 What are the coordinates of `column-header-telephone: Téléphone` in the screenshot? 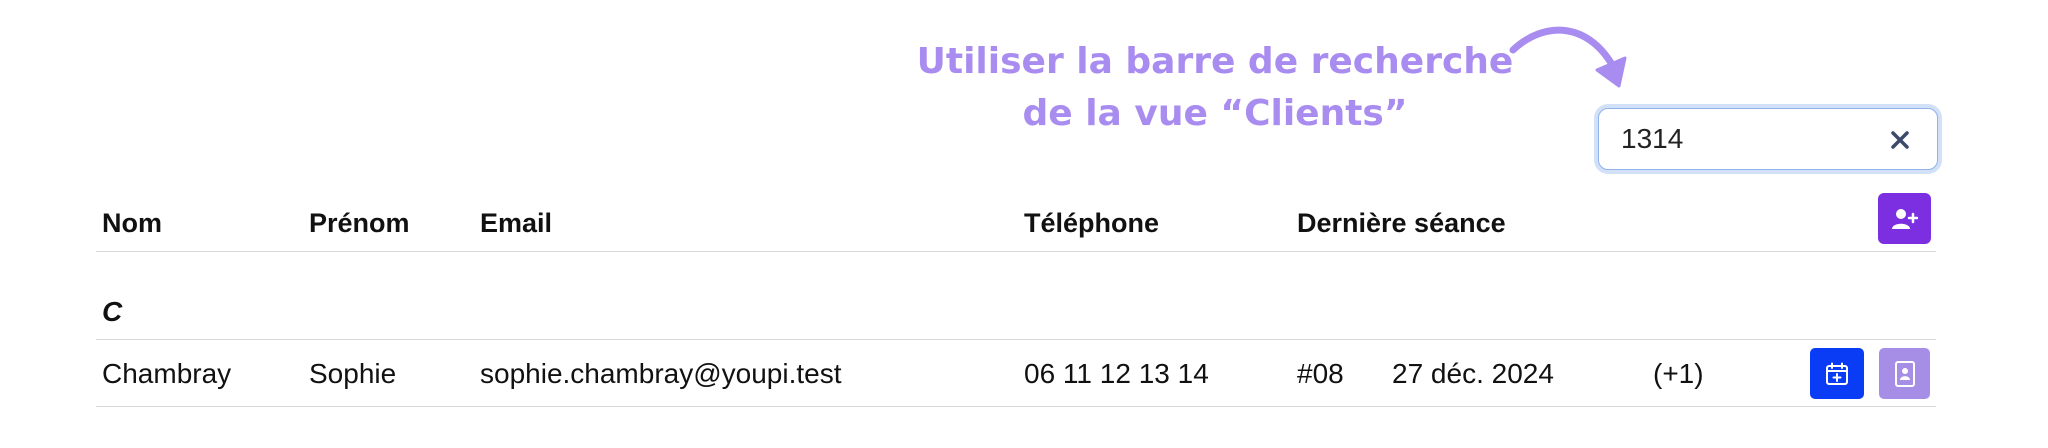 It's located at (1091, 223).